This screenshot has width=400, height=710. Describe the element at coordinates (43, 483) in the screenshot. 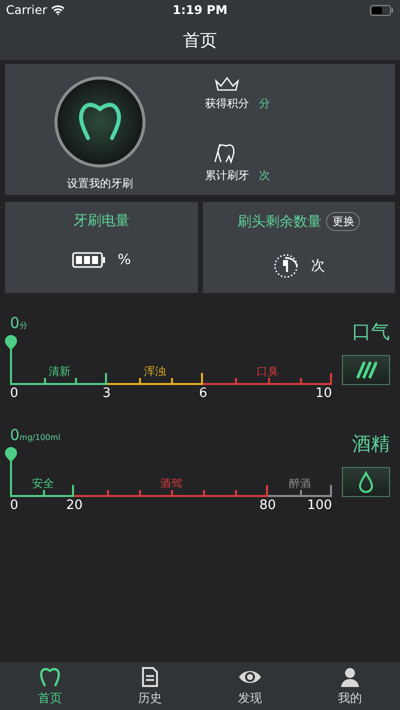

I see `zone-label: 安全` at that location.